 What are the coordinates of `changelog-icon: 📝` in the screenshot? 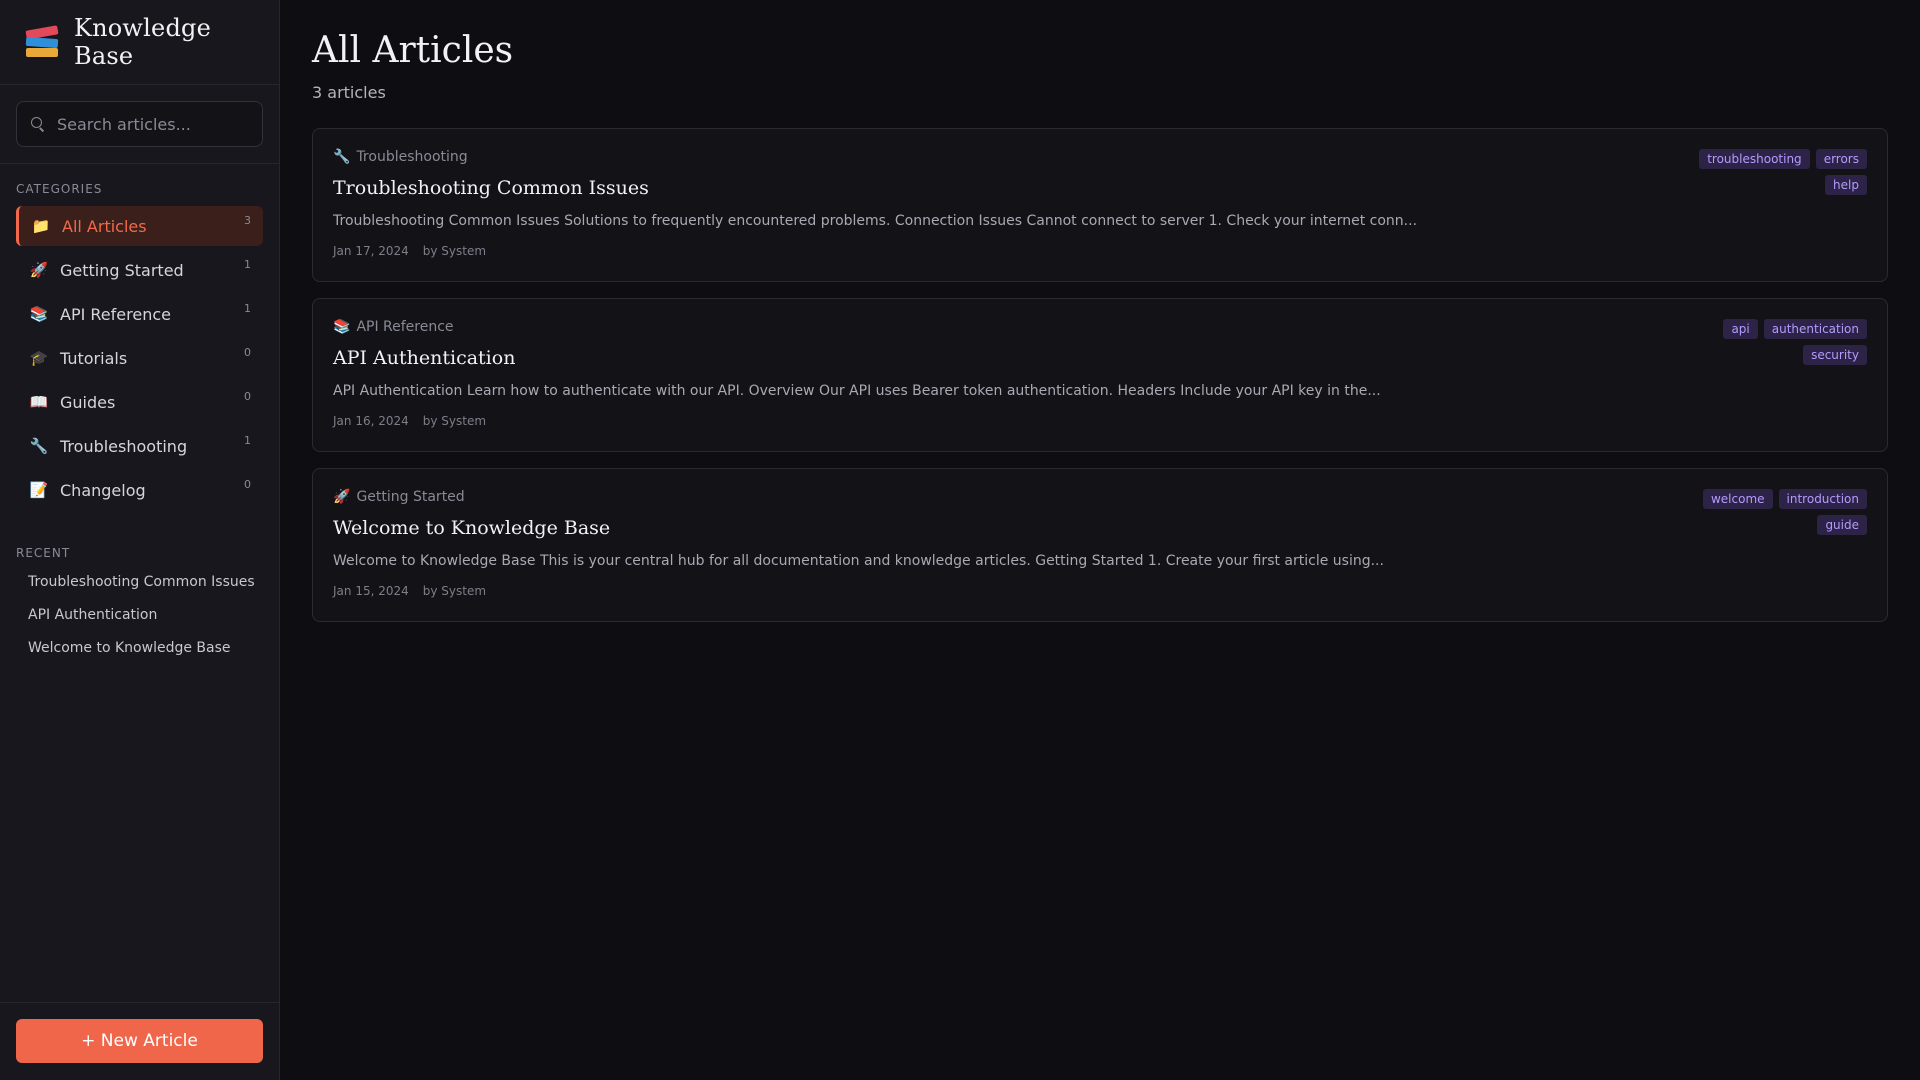 It's located at (39, 490).